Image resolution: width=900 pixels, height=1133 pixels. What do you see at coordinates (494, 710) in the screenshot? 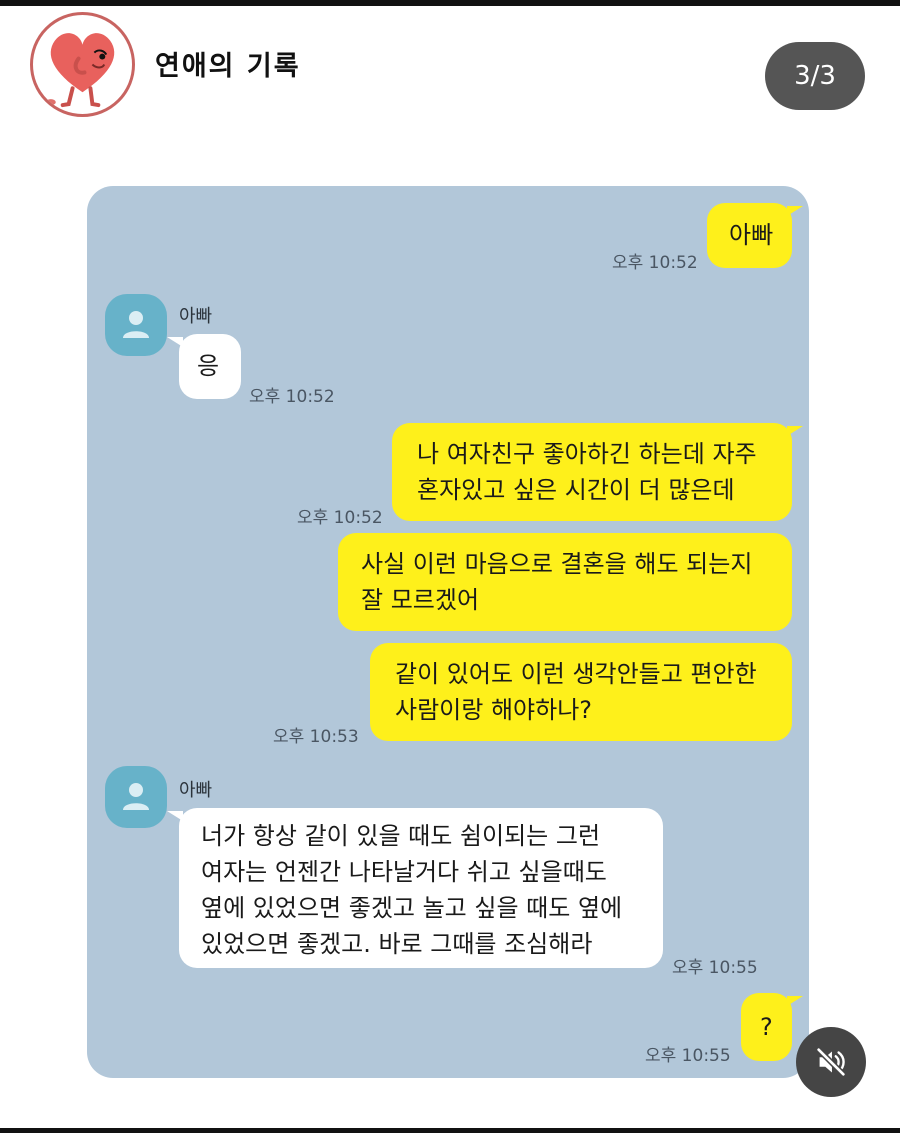
I see `message-text: 사람이랑 해야하나?` at bounding box center [494, 710].